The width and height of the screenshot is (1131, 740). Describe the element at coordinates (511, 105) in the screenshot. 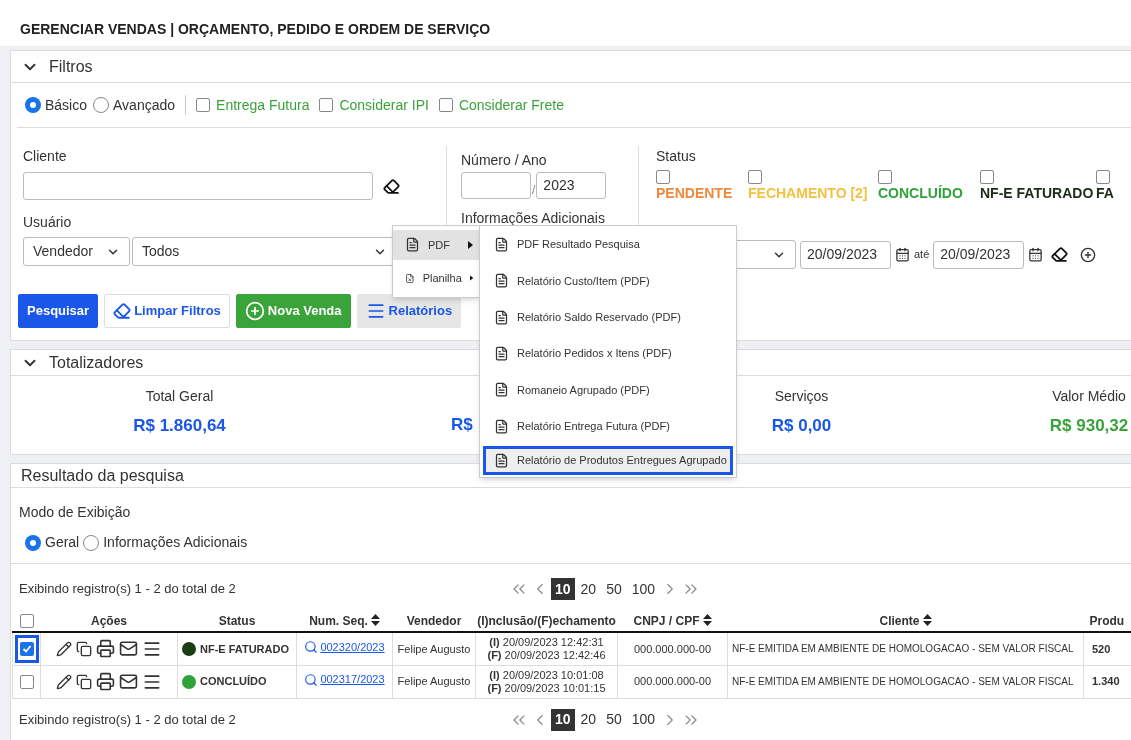

I see `option-label: Considerar Frete` at that location.